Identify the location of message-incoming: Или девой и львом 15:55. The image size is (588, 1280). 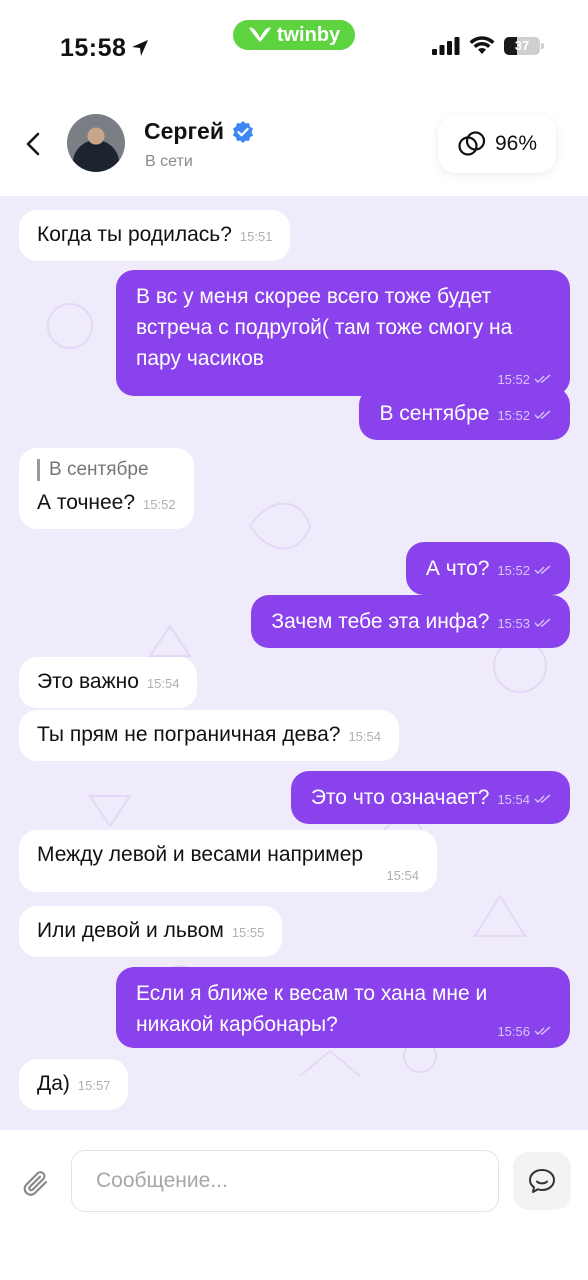
(151, 931).